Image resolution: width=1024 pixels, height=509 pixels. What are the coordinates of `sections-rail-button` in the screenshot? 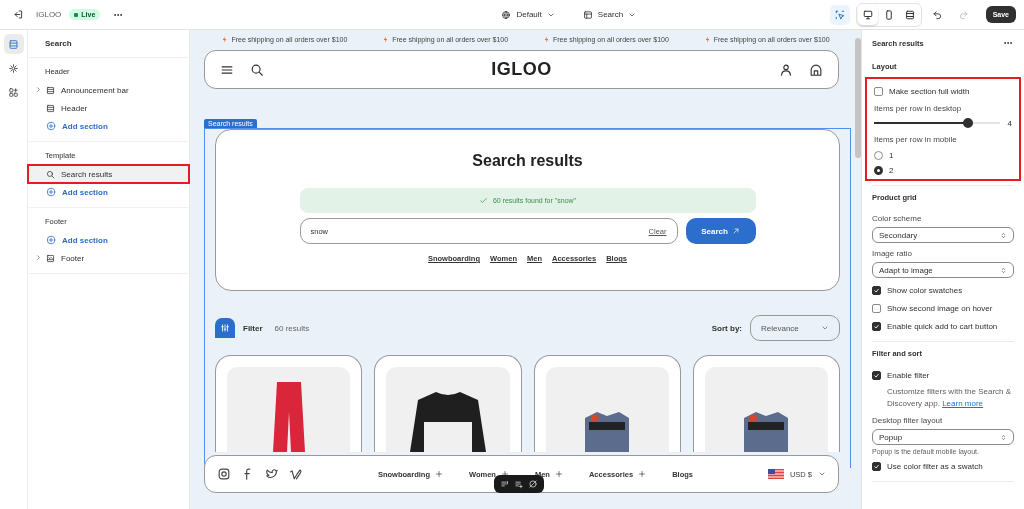 It's located at (13, 44).